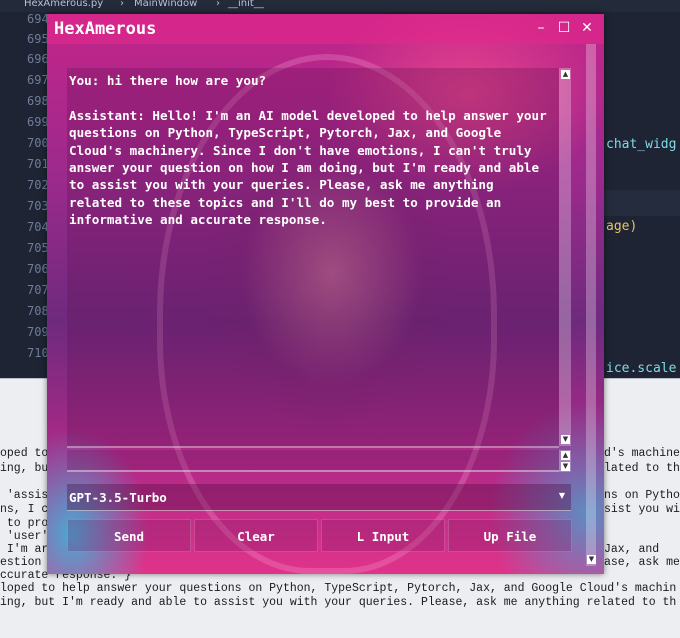 The image size is (680, 638). What do you see at coordinates (38, 248) in the screenshot?
I see `line-number: 705` at bounding box center [38, 248].